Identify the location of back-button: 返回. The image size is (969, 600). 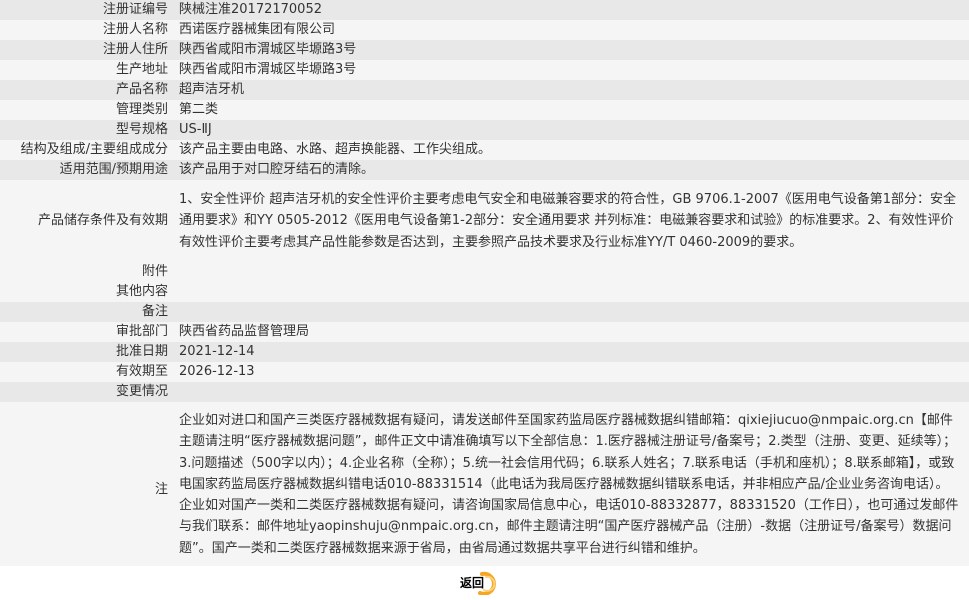
(480, 583).